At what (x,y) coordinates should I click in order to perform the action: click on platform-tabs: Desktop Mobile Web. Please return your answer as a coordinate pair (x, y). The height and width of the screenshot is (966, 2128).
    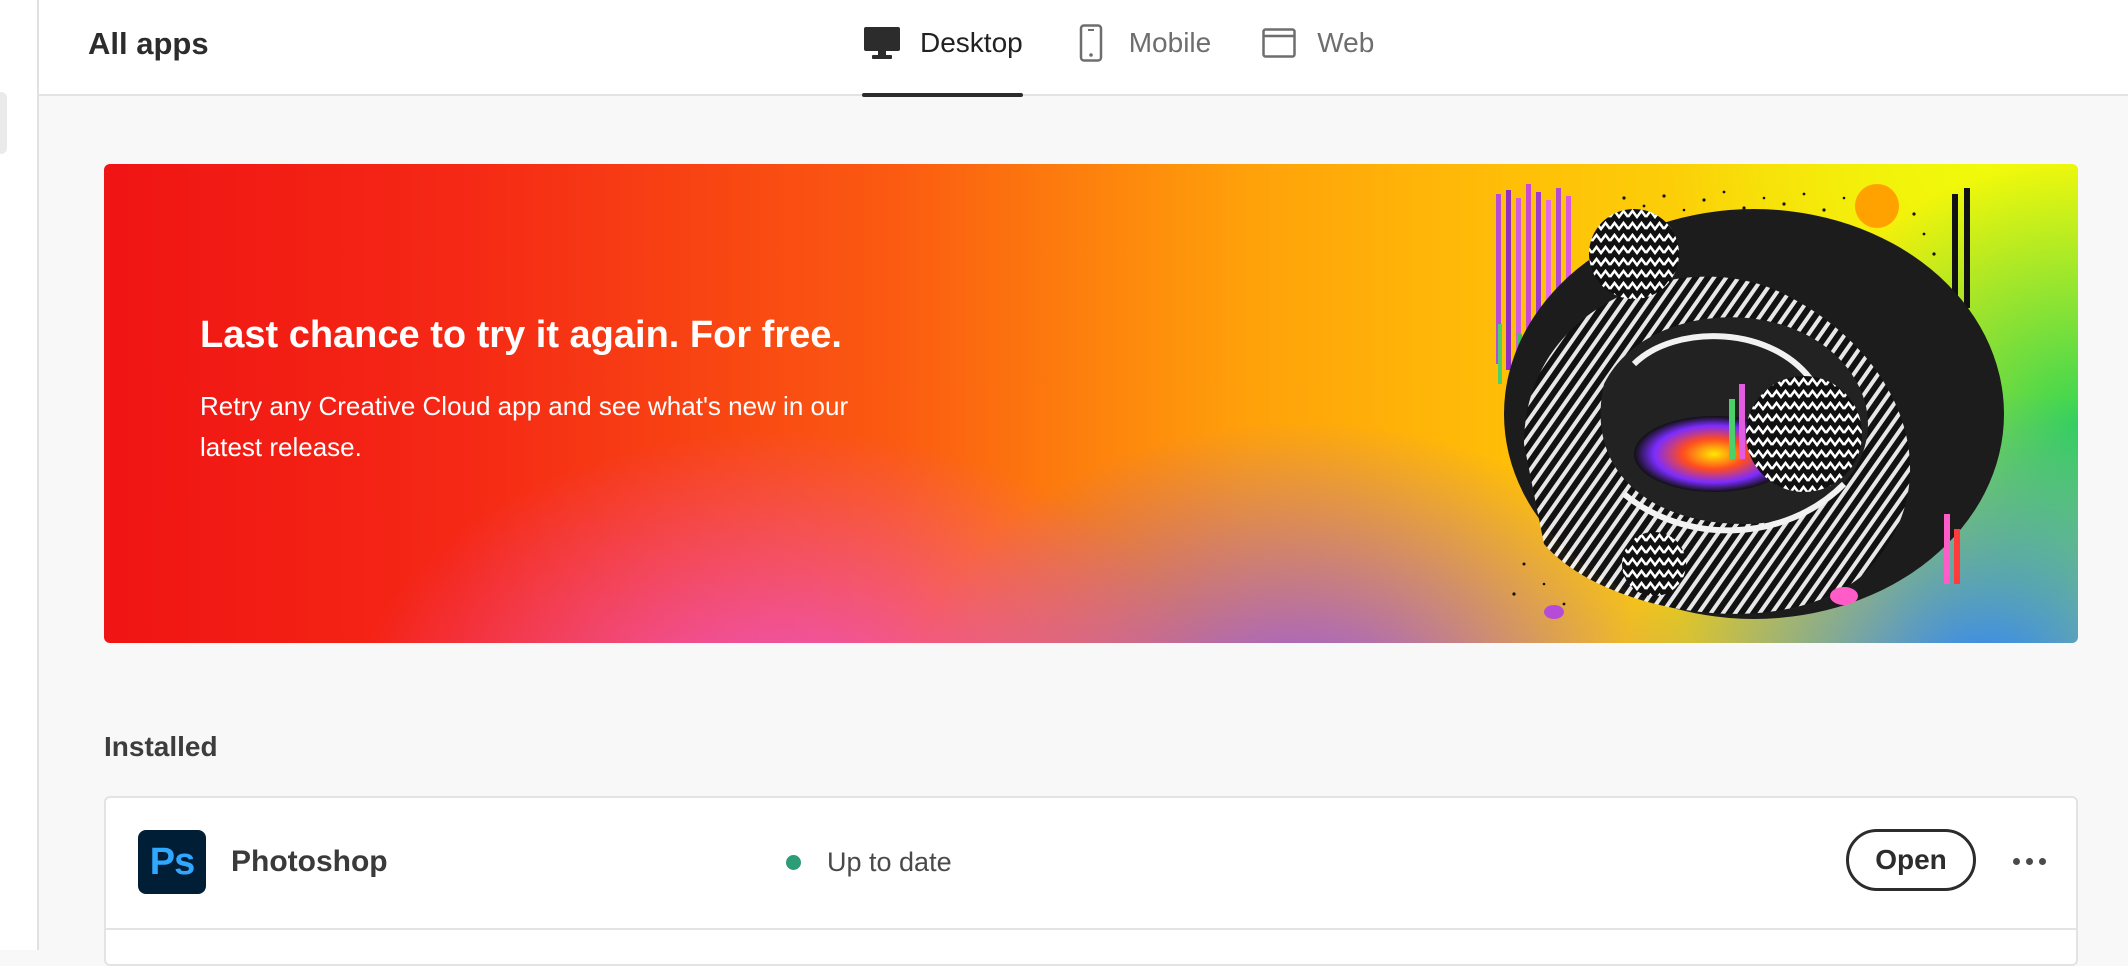
    Looking at the image, I should click on (1142, 48).